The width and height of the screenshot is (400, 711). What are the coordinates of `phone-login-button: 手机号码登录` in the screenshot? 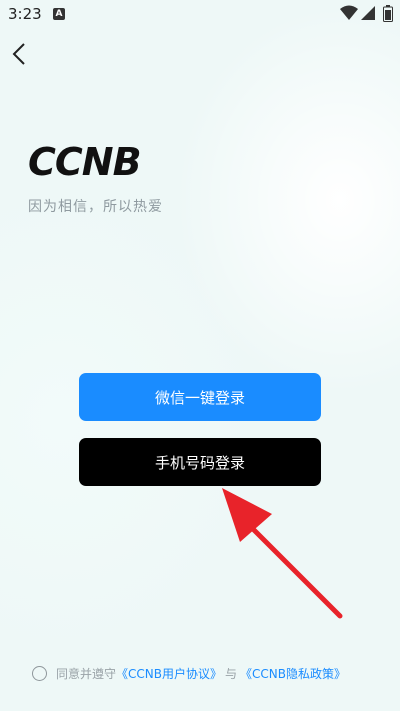 It's located at (200, 462).